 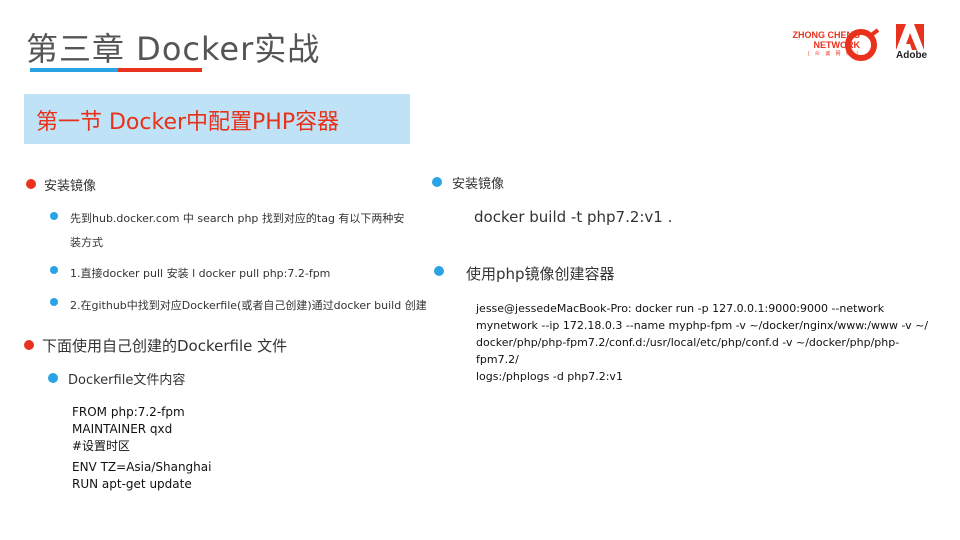 I want to click on dockerfile-line: #设置时区, so click(x=101, y=446).